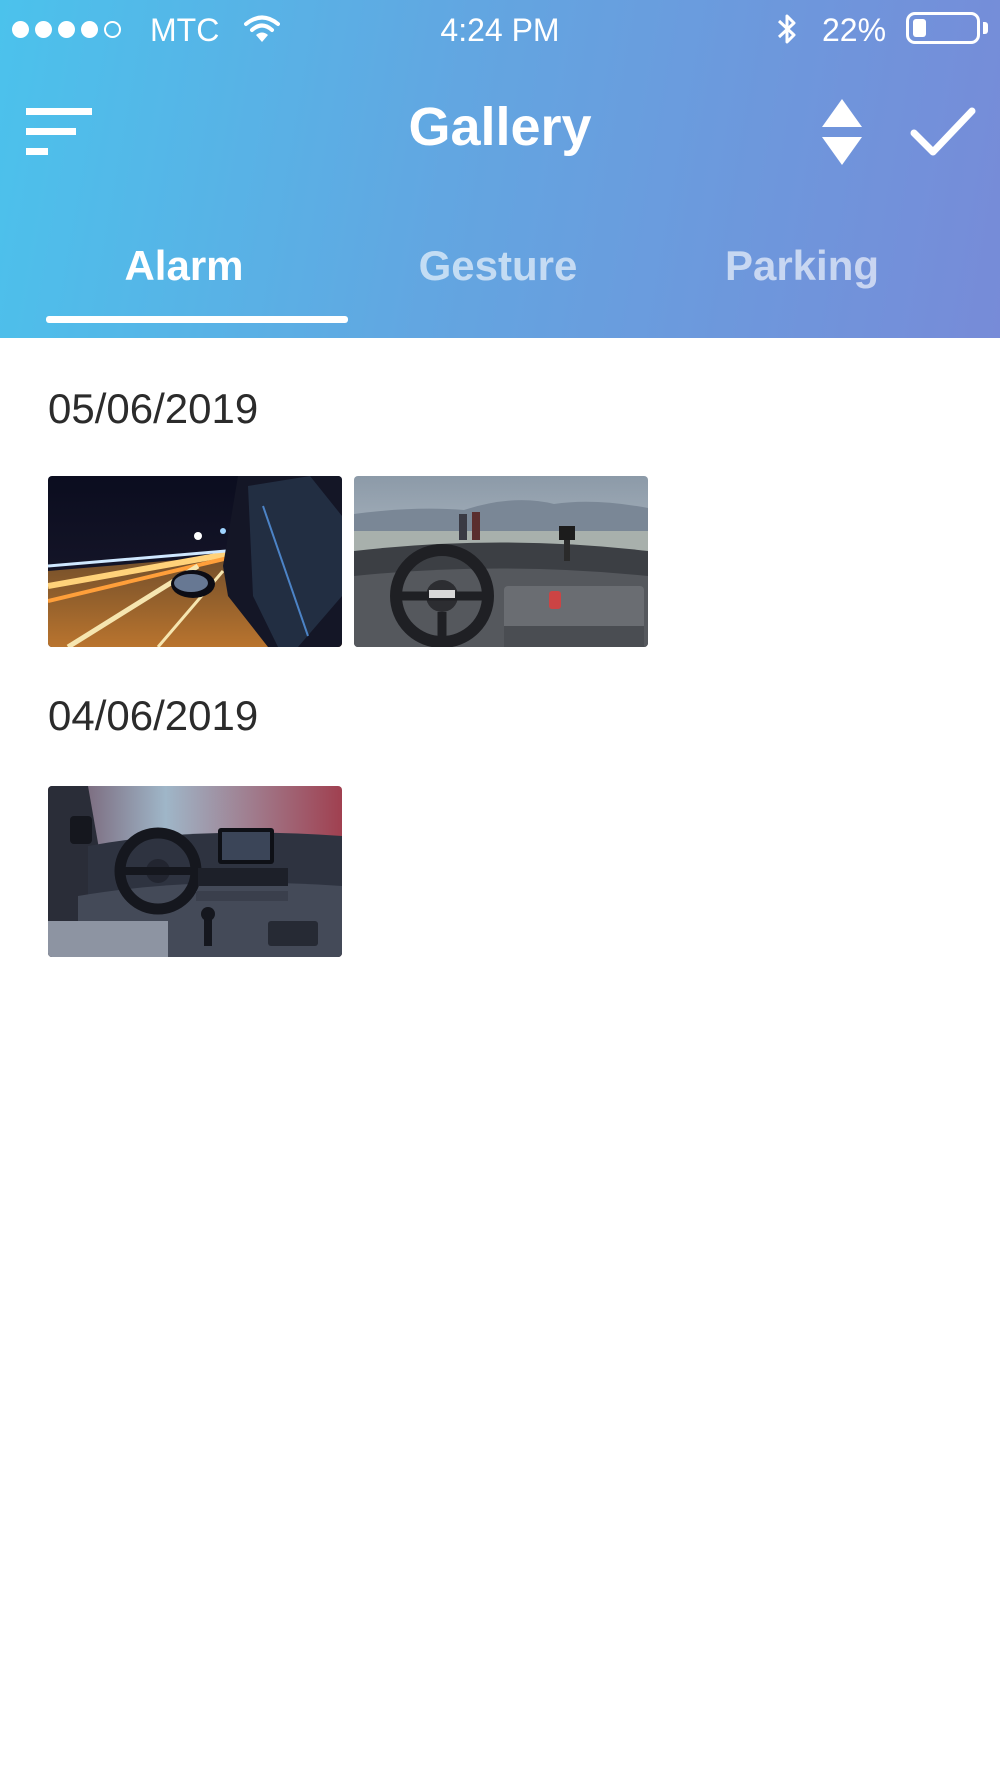 This screenshot has width=1000, height=1778. What do you see at coordinates (153, 715) in the screenshot?
I see `section-date: 04/06/2019` at bounding box center [153, 715].